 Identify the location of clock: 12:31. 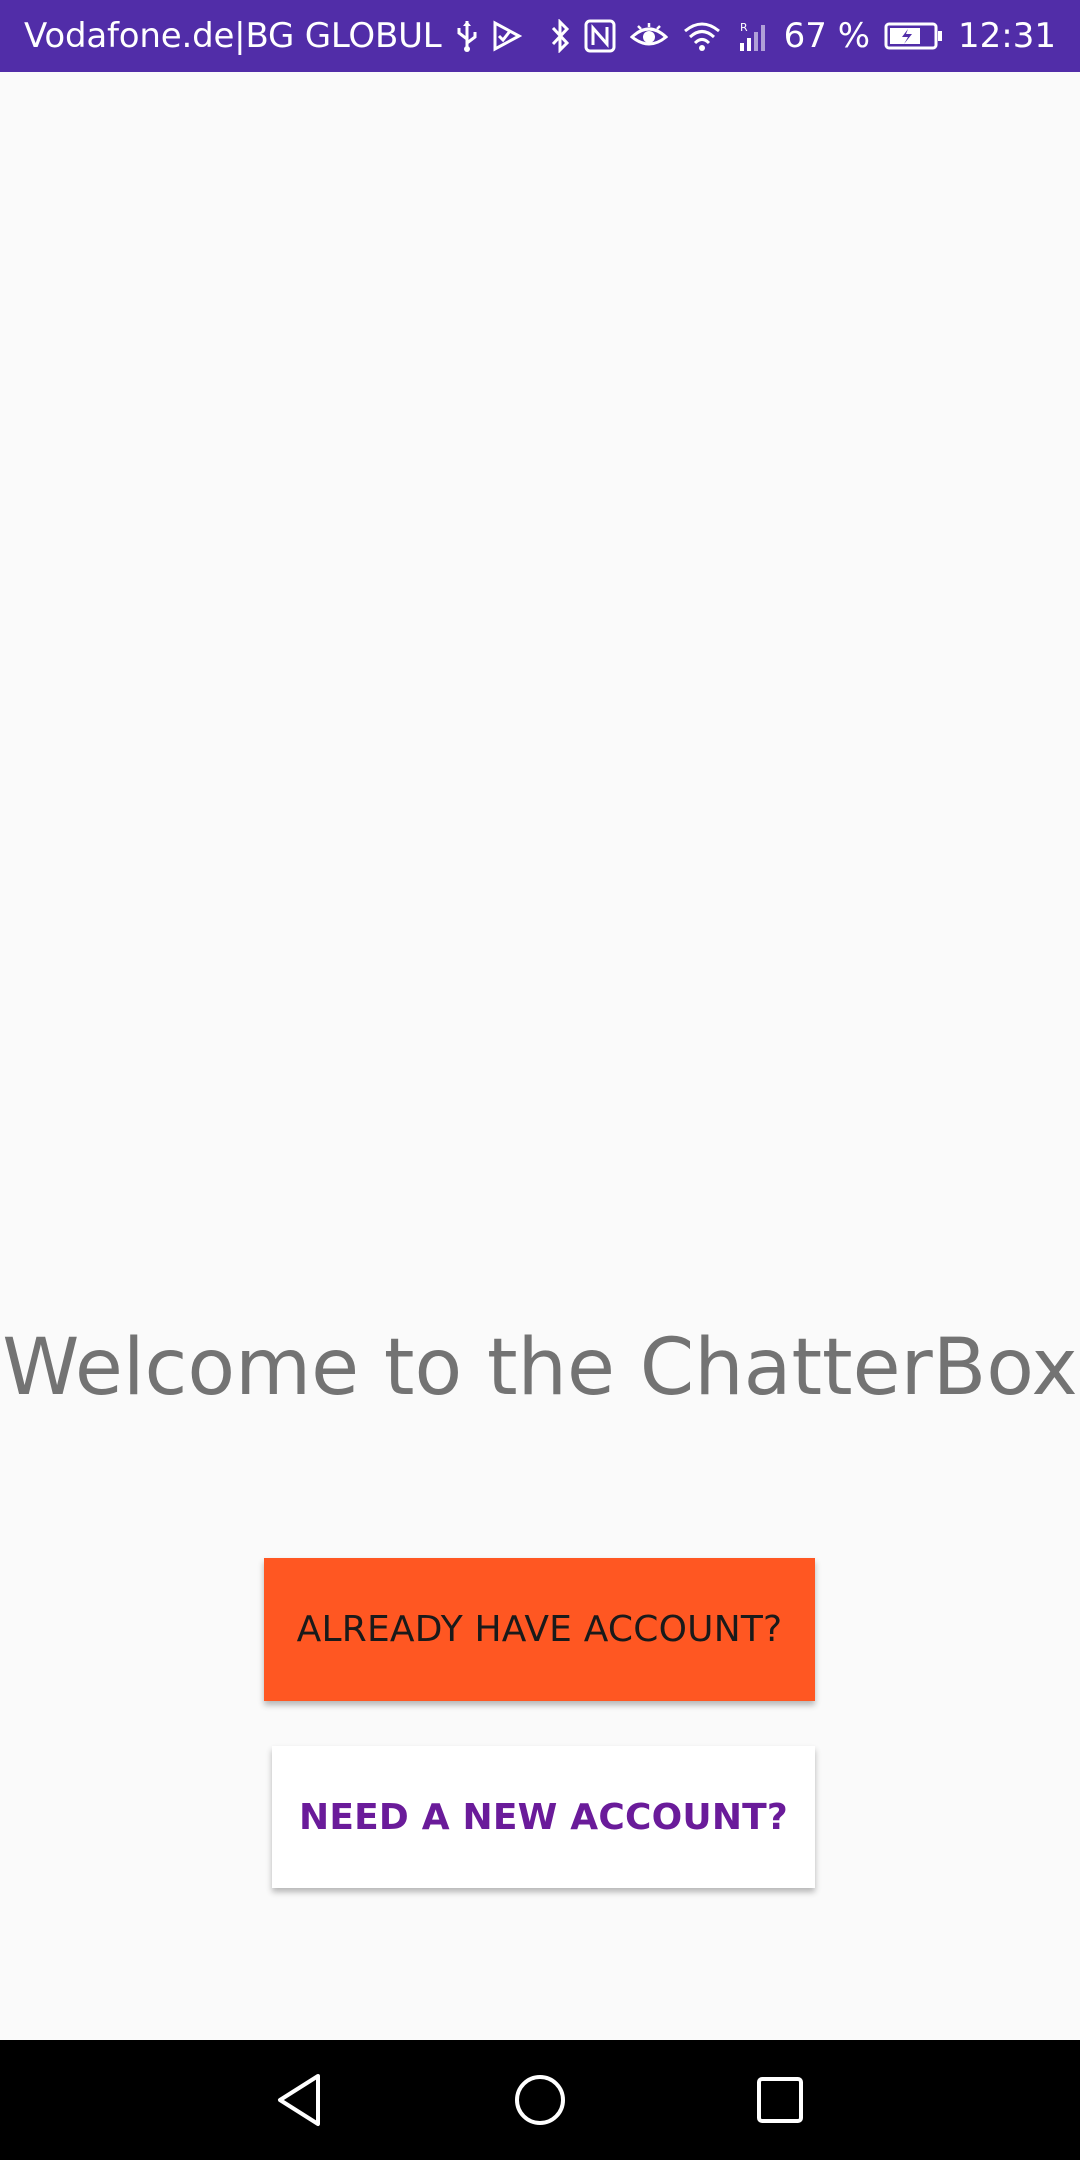
(1007, 36).